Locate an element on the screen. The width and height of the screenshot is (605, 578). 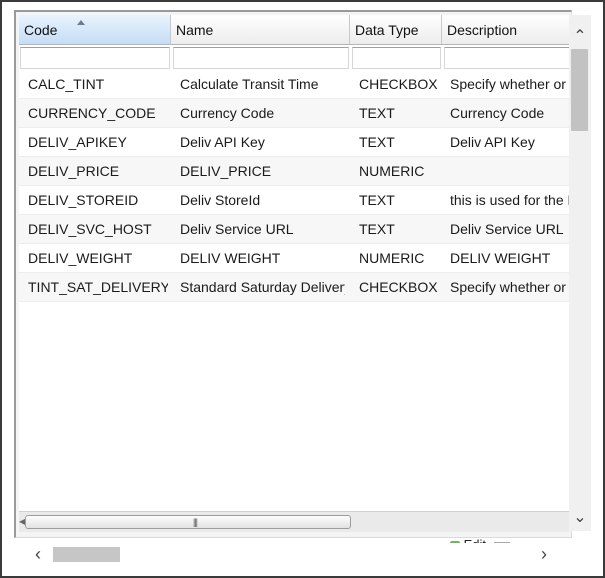
name-cell: Deliv Service URL is located at coordinates (237, 229).